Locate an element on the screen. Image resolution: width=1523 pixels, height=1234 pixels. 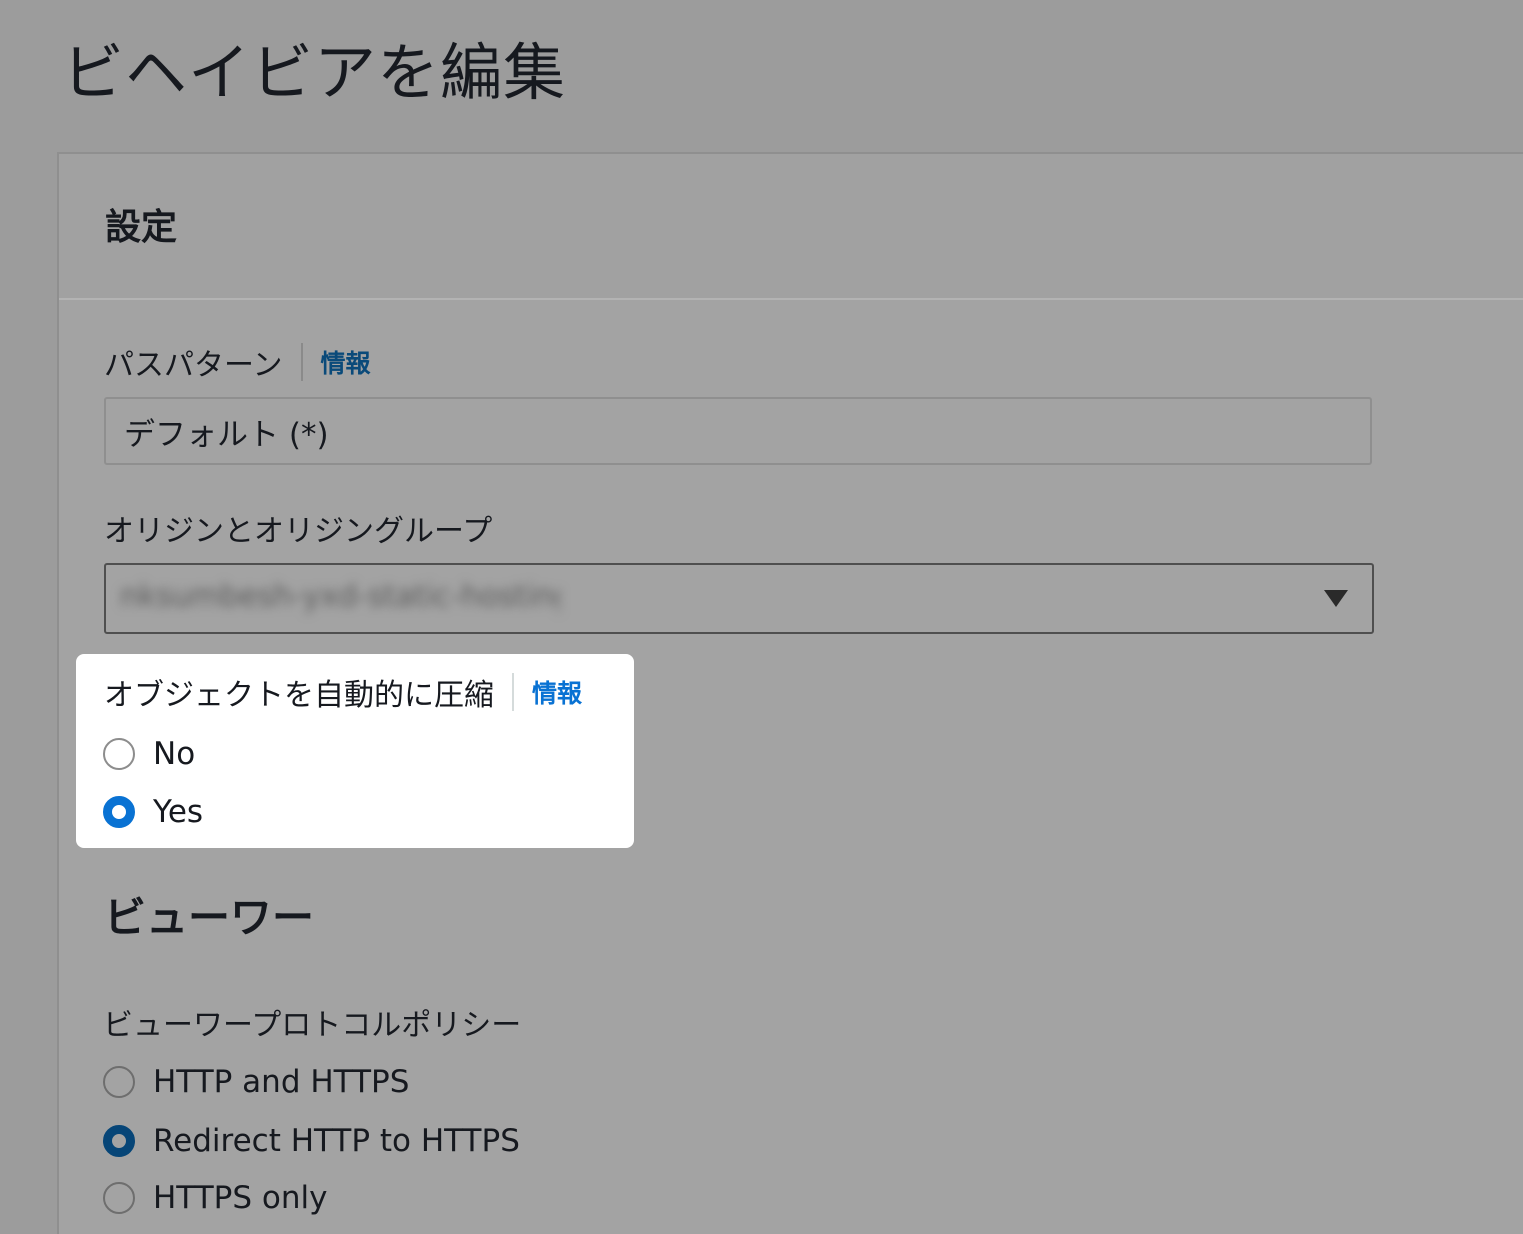
protocol-option-https-only: HTTPS only is located at coordinates (215, 1198).